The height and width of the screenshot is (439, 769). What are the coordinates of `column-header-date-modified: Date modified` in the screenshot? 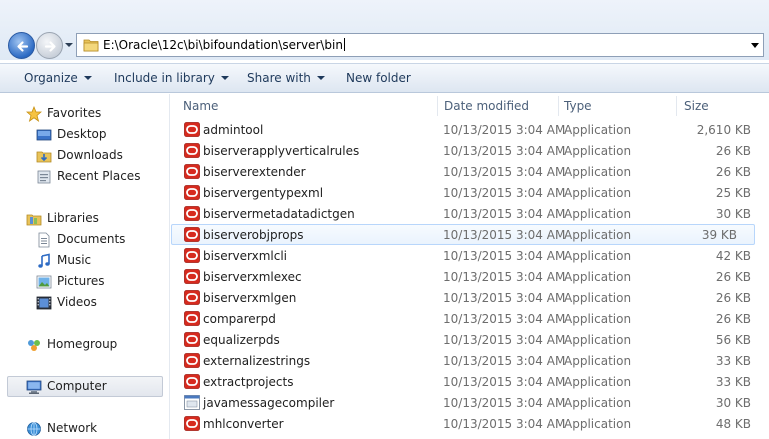 It's located at (497, 106).